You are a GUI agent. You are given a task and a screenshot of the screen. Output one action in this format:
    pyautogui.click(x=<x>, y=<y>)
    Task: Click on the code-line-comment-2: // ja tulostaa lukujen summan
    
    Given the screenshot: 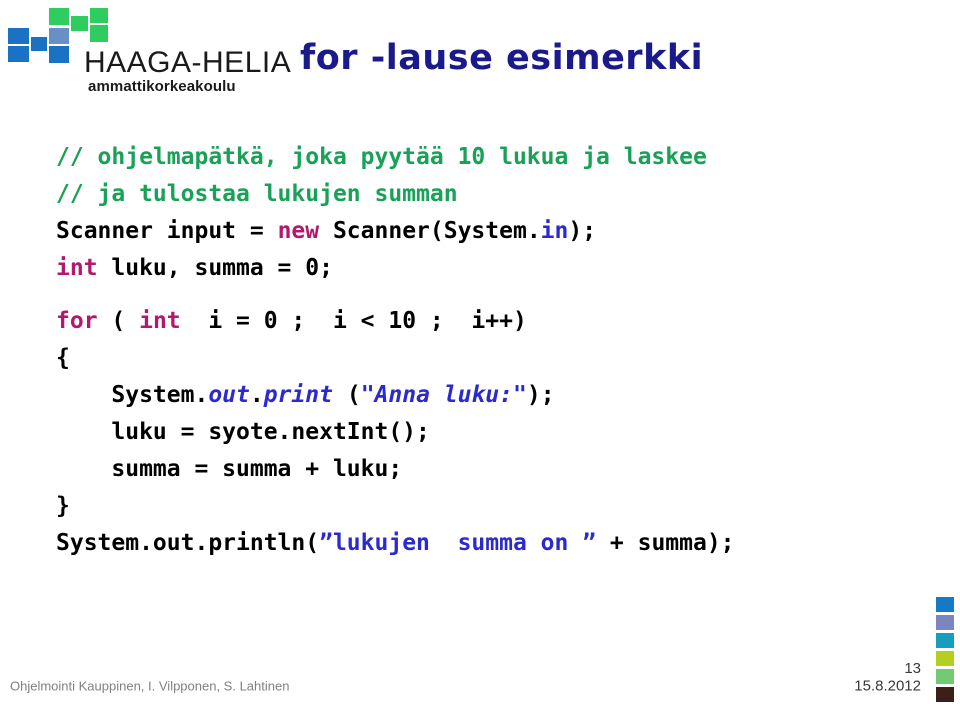 What is the action you would take?
    pyautogui.click(x=481, y=194)
    